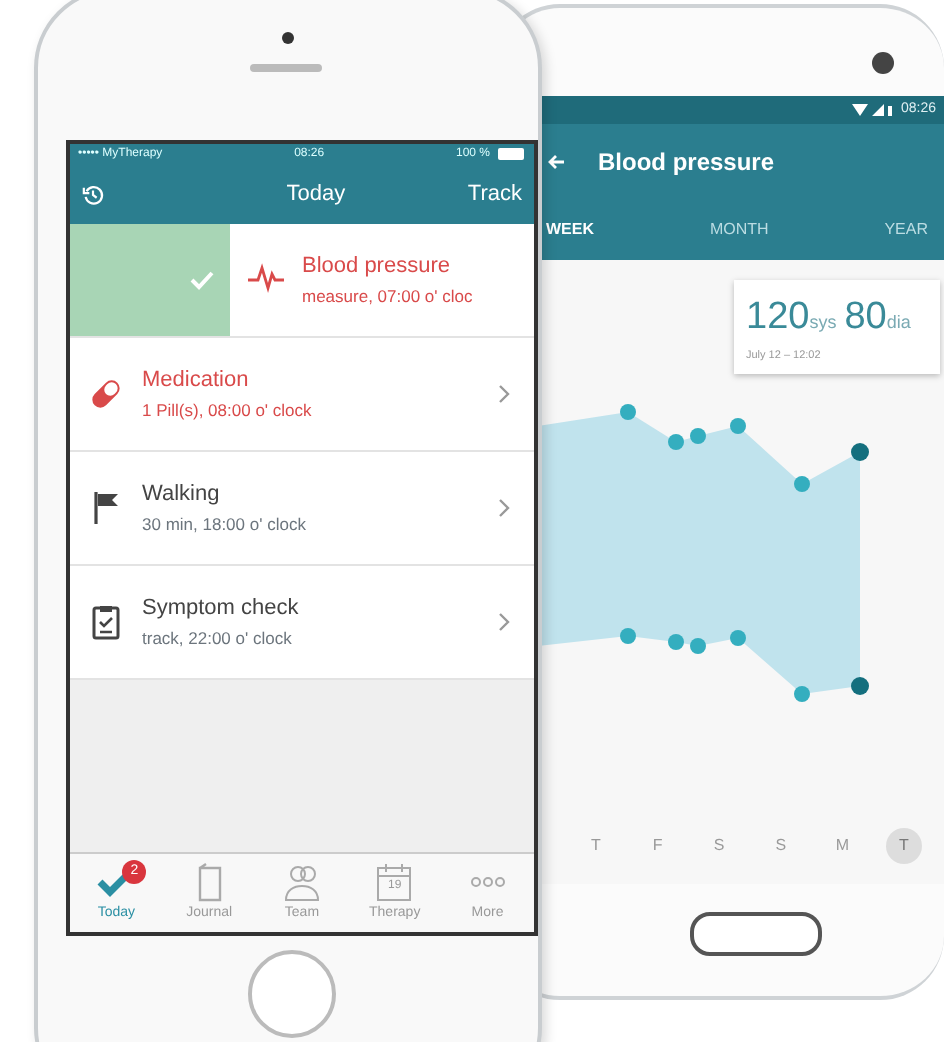 The height and width of the screenshot is (1042, 944). Describe the element at coordinates (93, 194) in the screenshot. I see `history-icon` at that location.